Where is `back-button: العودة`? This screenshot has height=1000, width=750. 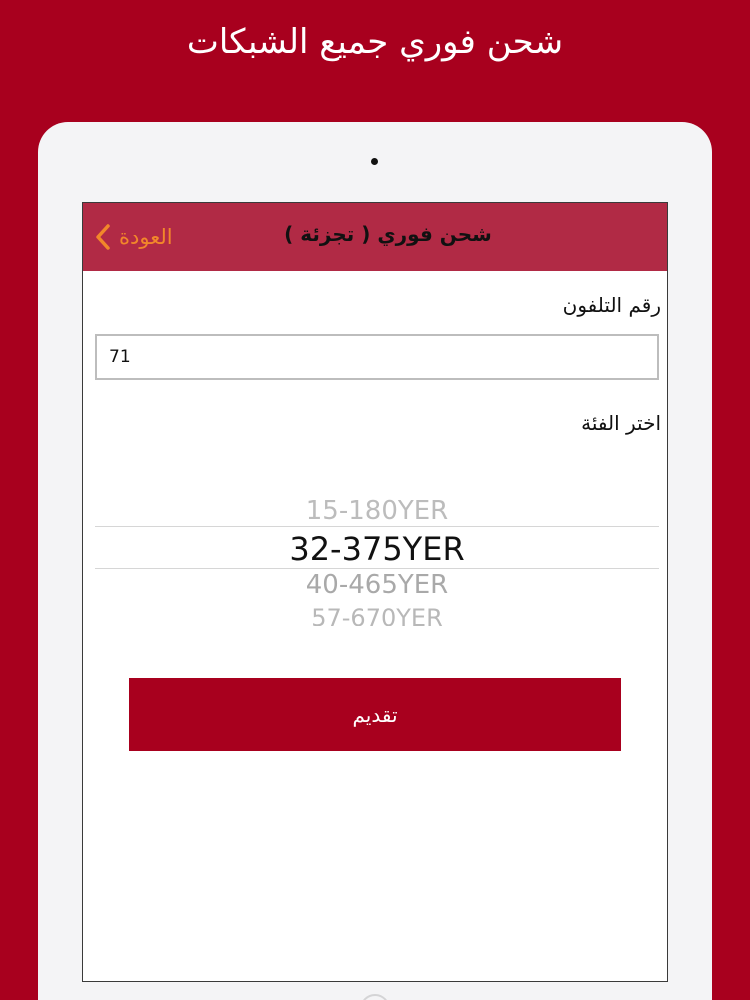 back-button: العودة is located at coordinates (134, 237).